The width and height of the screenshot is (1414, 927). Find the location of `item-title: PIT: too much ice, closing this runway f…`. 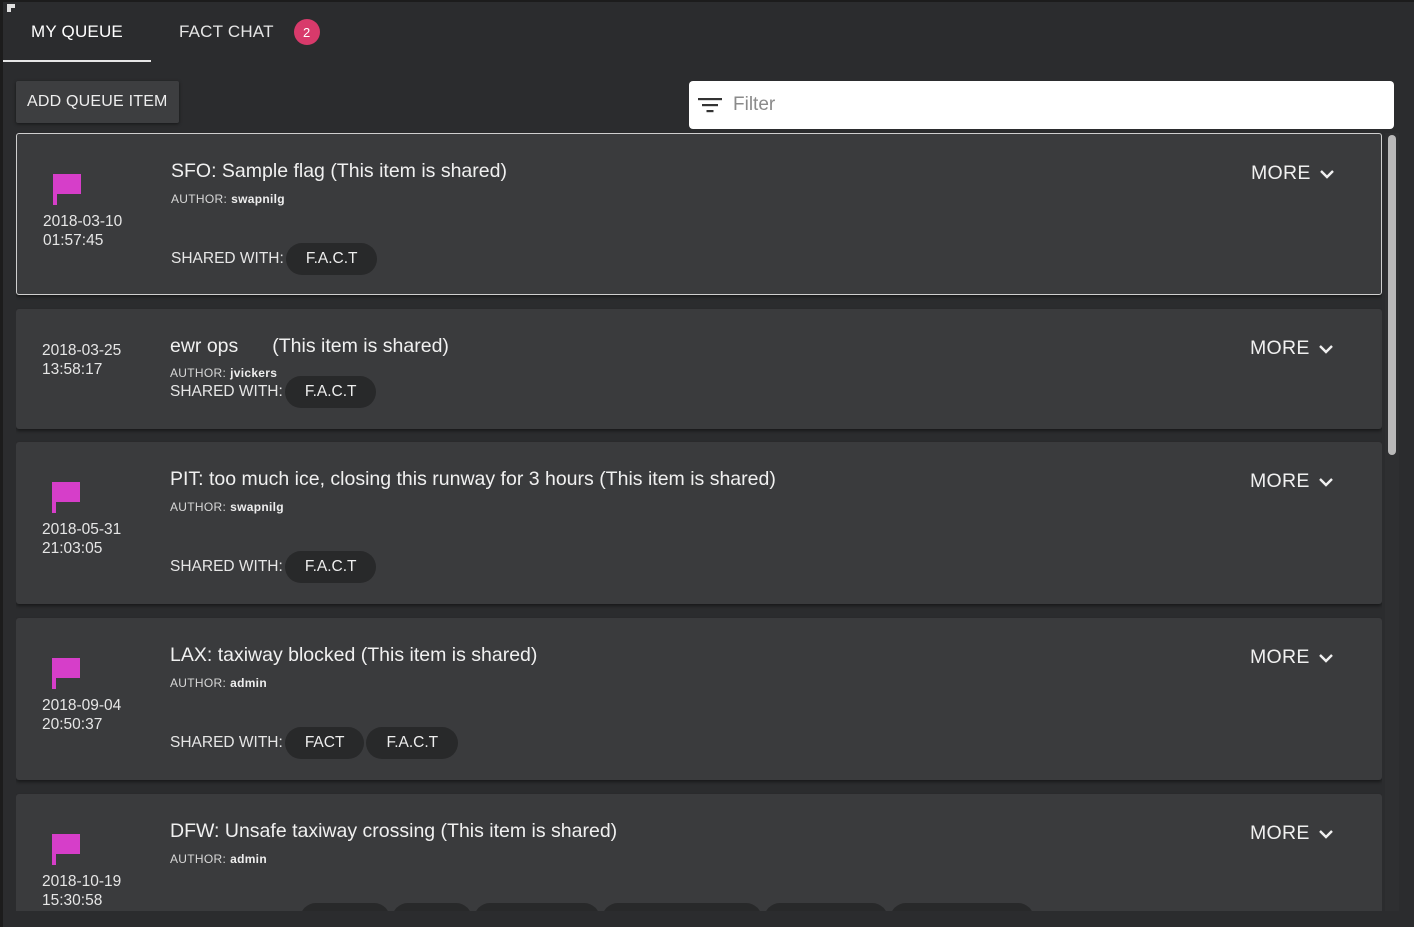

item-title: PIT: too much ice, closing this runway f… is located at coordinates (473, 479).